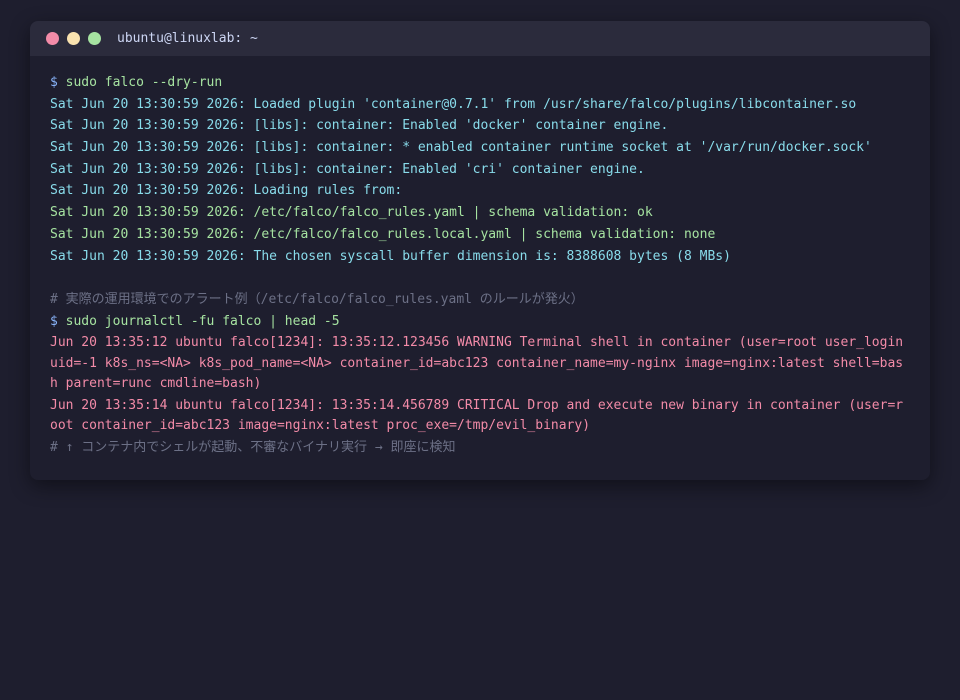 This screenshot has width=960, height=700. What do you see at coordinates (480, 38) in the screenshot?
I see `title-bar: ubuntu@linuxlab: ~` at bounding box center [480, 38].